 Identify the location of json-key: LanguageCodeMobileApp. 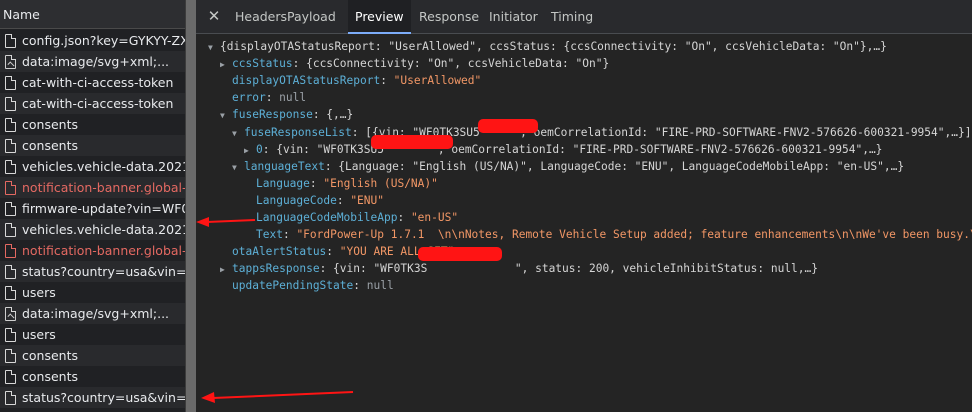
(327, 217).